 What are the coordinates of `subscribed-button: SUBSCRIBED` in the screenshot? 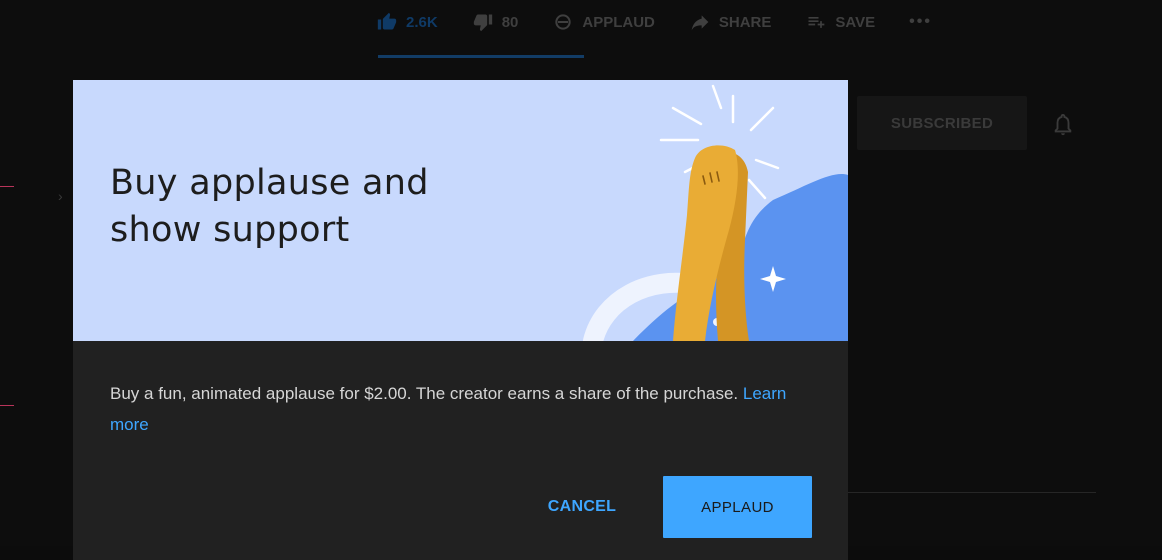 It's located at (942, 123).